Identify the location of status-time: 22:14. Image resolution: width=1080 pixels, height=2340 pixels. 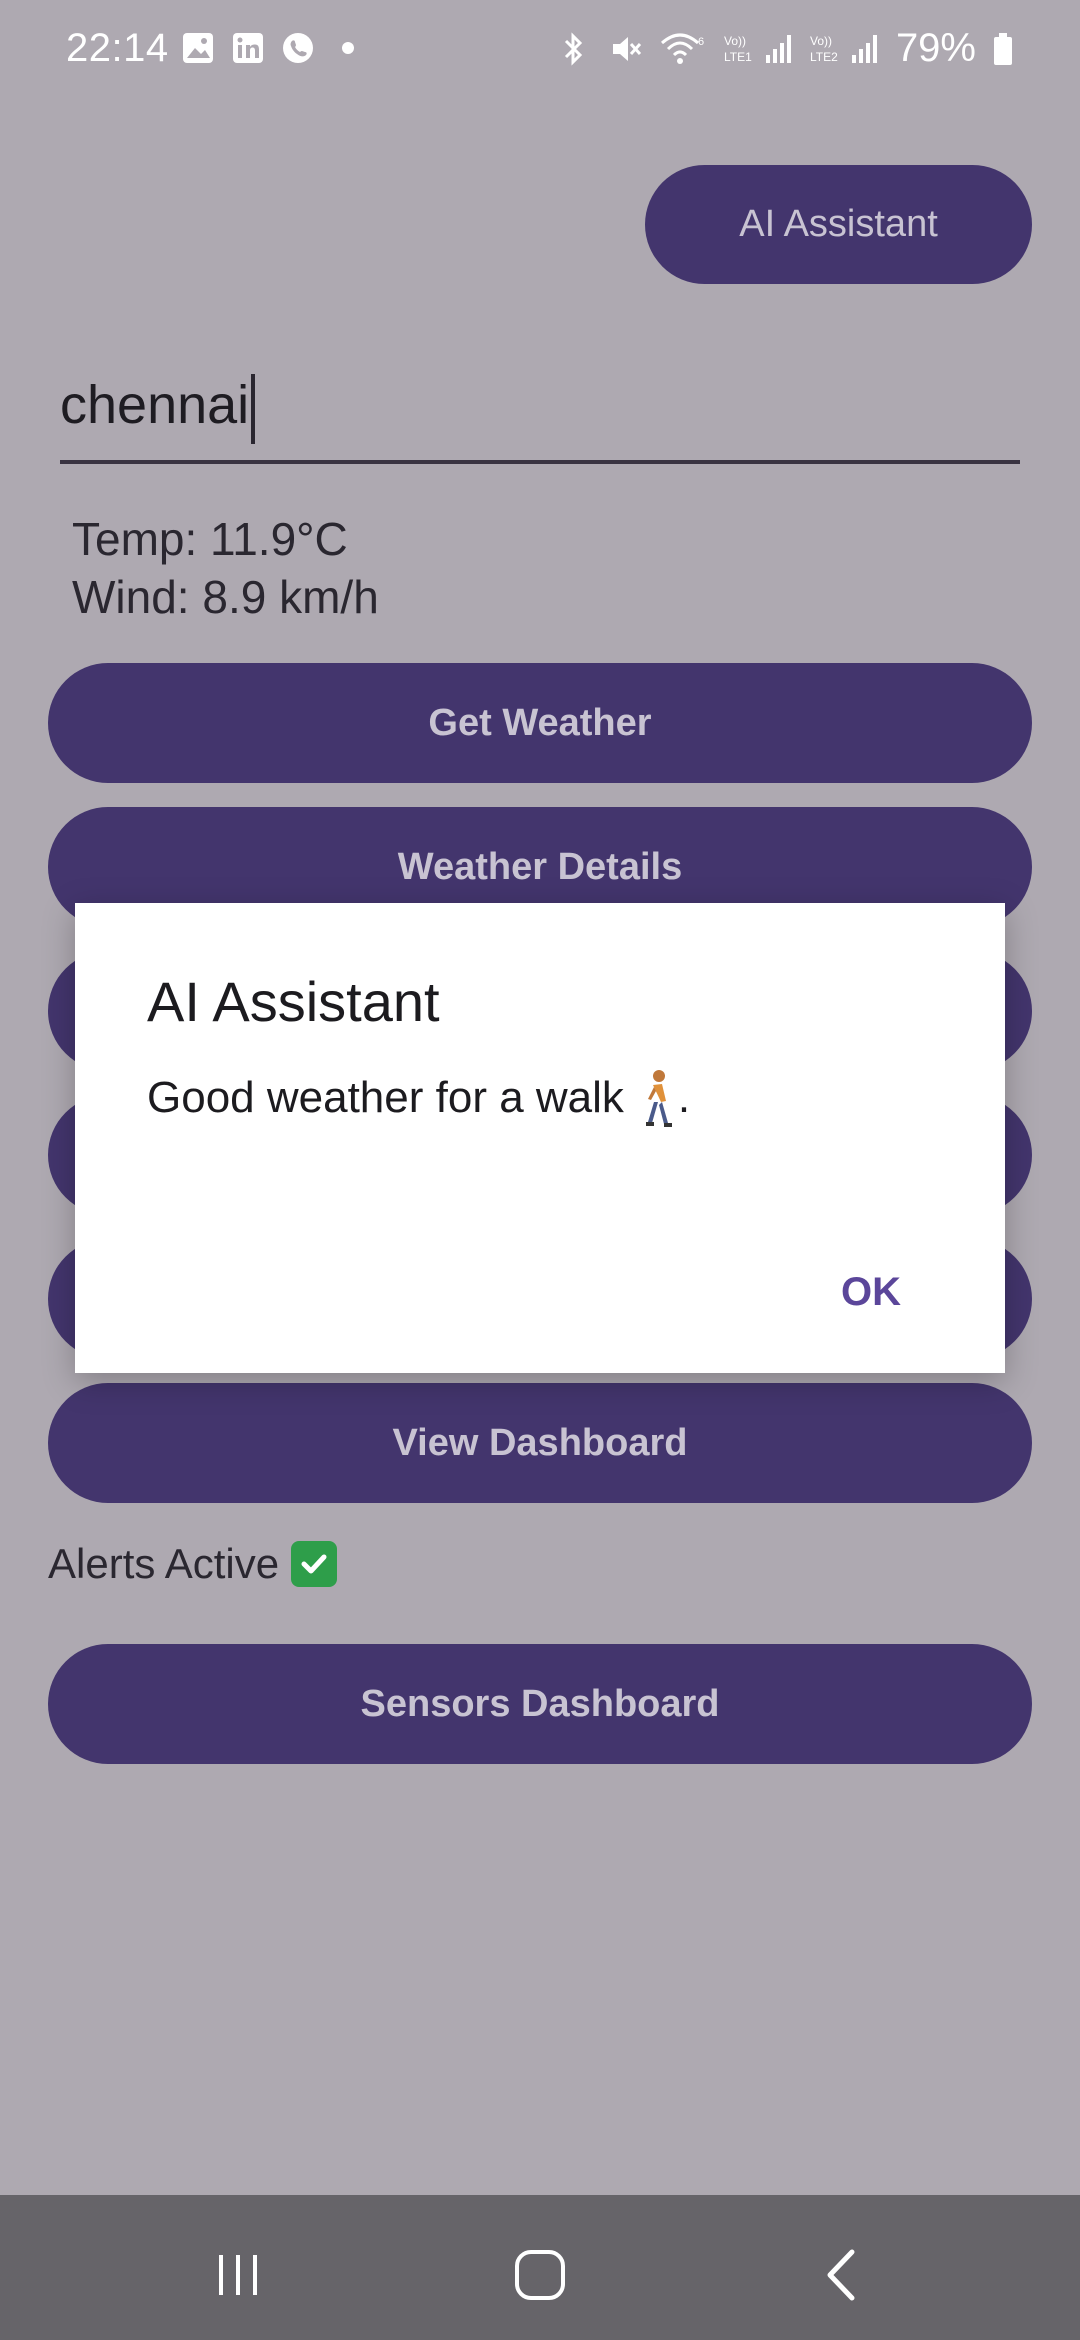
(117, 48).